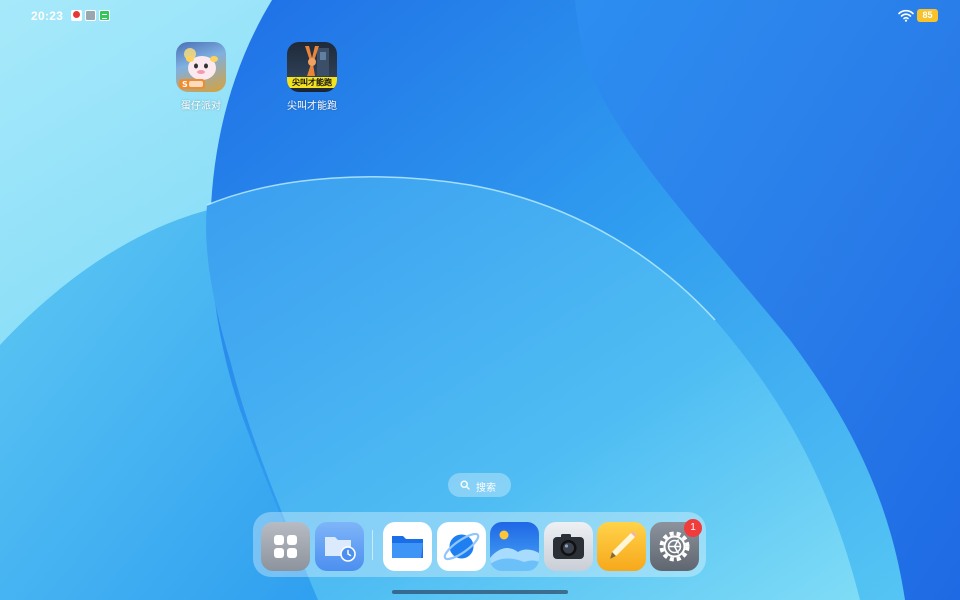  What do you see at coordinates (312, 82) in the screenshot?
I see `scream-run-icon-text: 尖叫才能跑` at bounding box center [312, 82].